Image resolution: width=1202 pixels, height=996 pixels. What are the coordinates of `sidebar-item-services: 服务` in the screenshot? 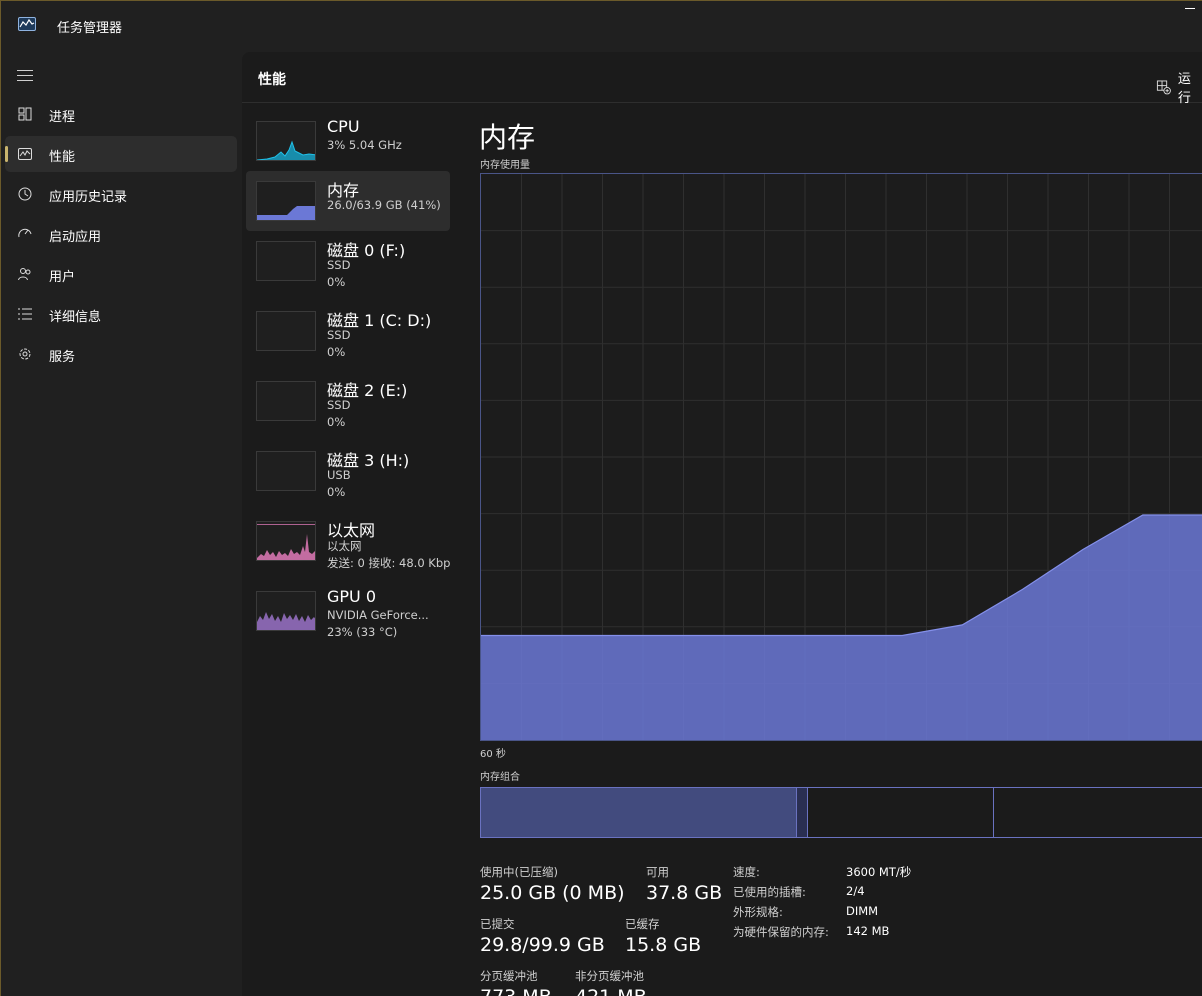 It's located at (121, 354).